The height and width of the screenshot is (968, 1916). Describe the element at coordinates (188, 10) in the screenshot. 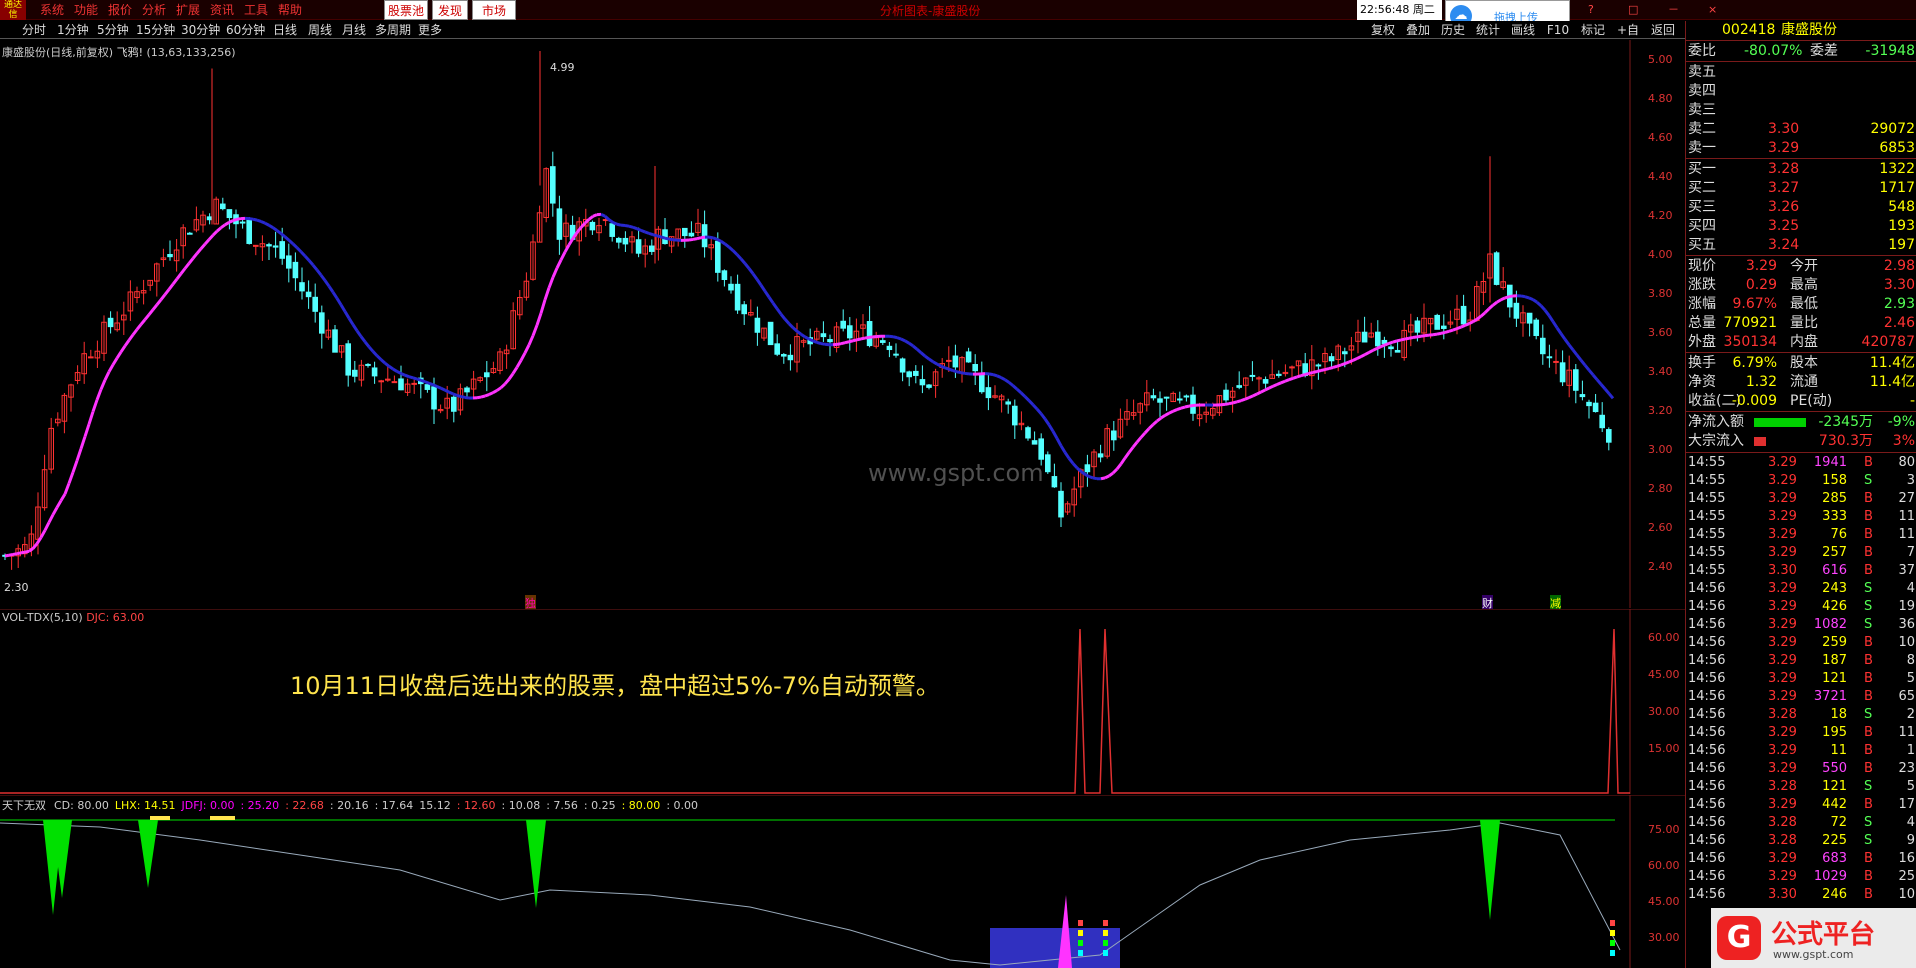

I see `menu-item-4: 扩展` at that location.